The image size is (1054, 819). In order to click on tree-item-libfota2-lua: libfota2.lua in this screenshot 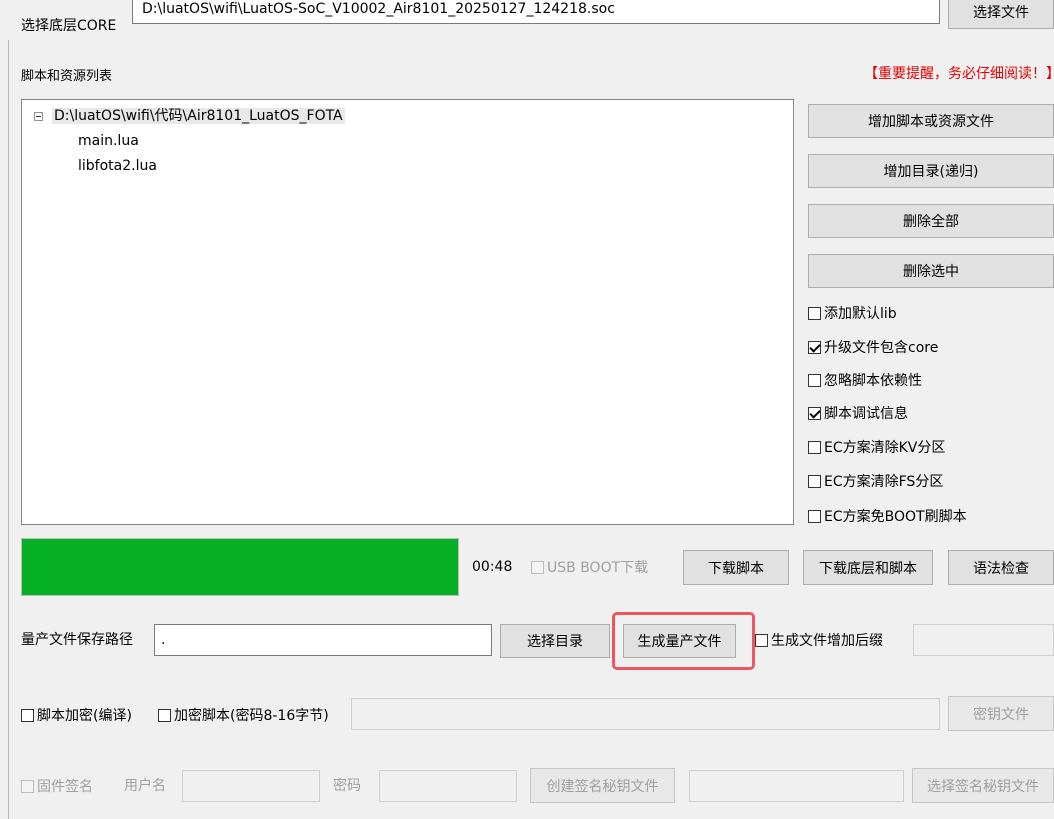, I will do `click(117, 166)`.